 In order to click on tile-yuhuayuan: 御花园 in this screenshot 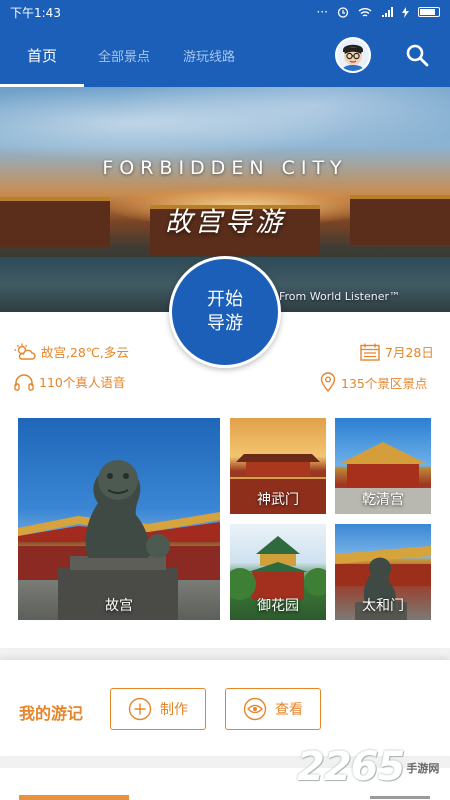, I will do `click(278, 572)`.